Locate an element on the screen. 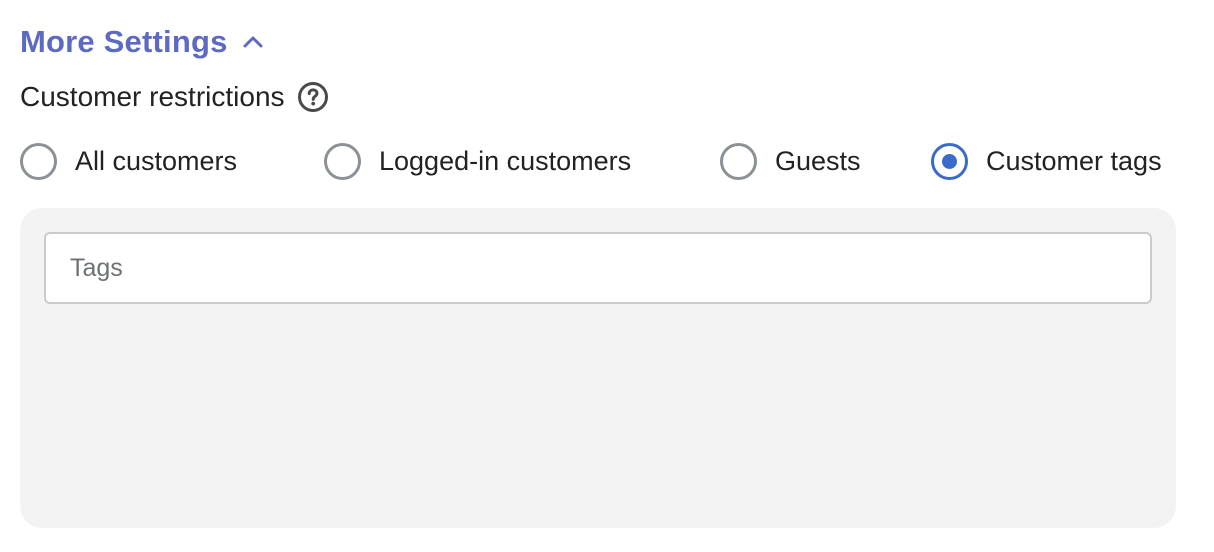 The image size is (1214, 552). radio-label-all-customers: All customers is located at coordinates (156, 160).